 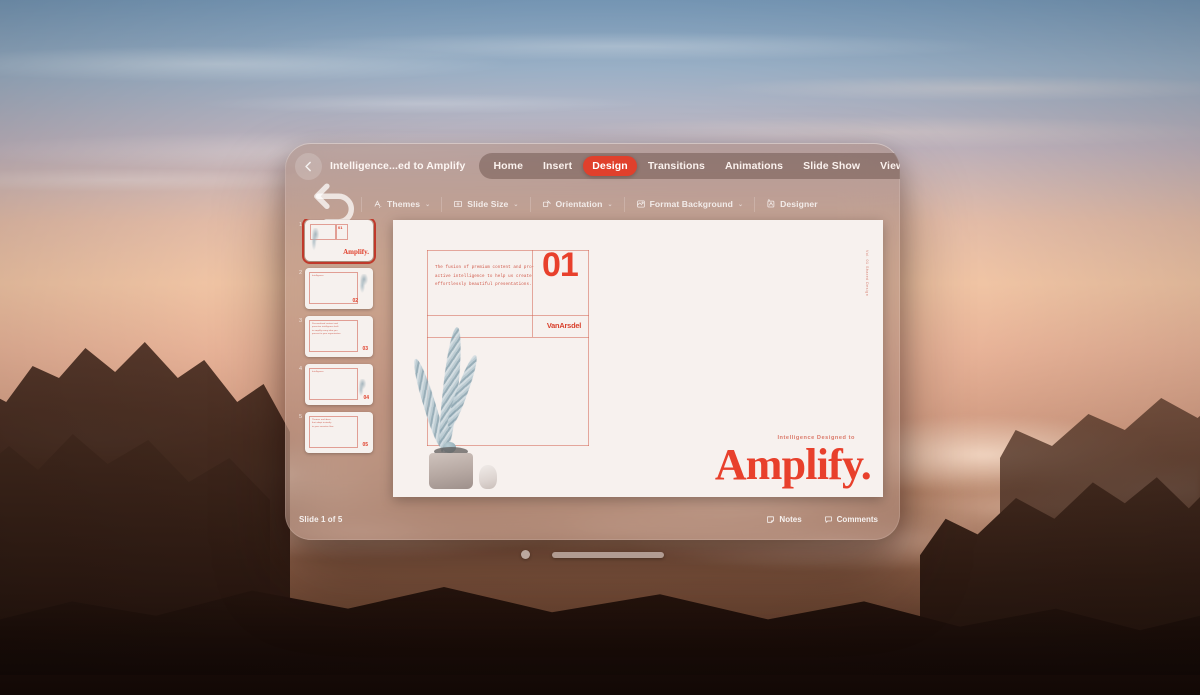 What do you see at coordinates (610, 166) in the screenshot?
I see `tab-design: Design` at bounding box center [610, 166].